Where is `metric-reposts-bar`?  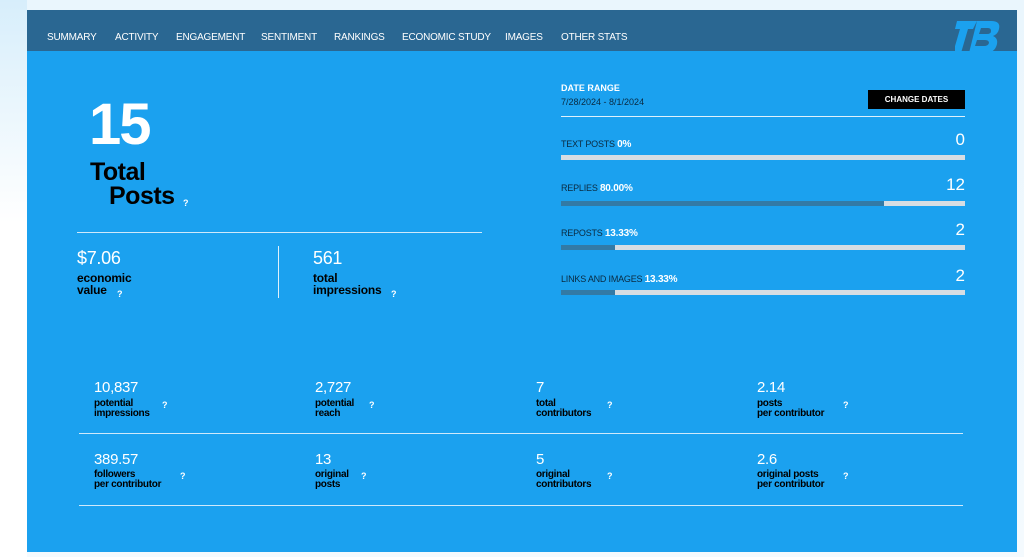
metric-reposts-bar is located at coordinates (763, 247).